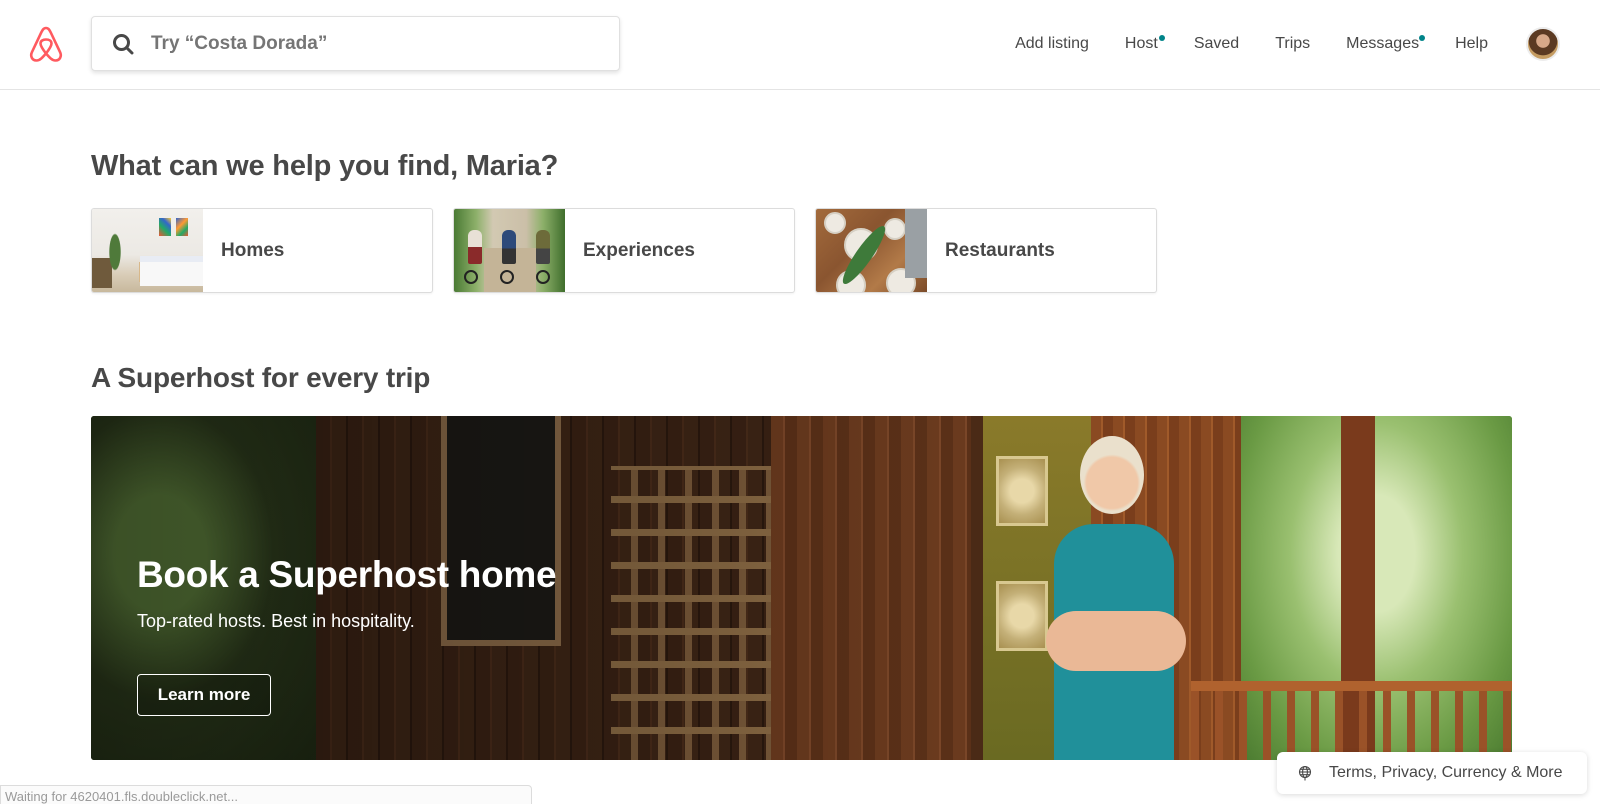  I want to click on experiences-thumbnail, so click(509, 250).